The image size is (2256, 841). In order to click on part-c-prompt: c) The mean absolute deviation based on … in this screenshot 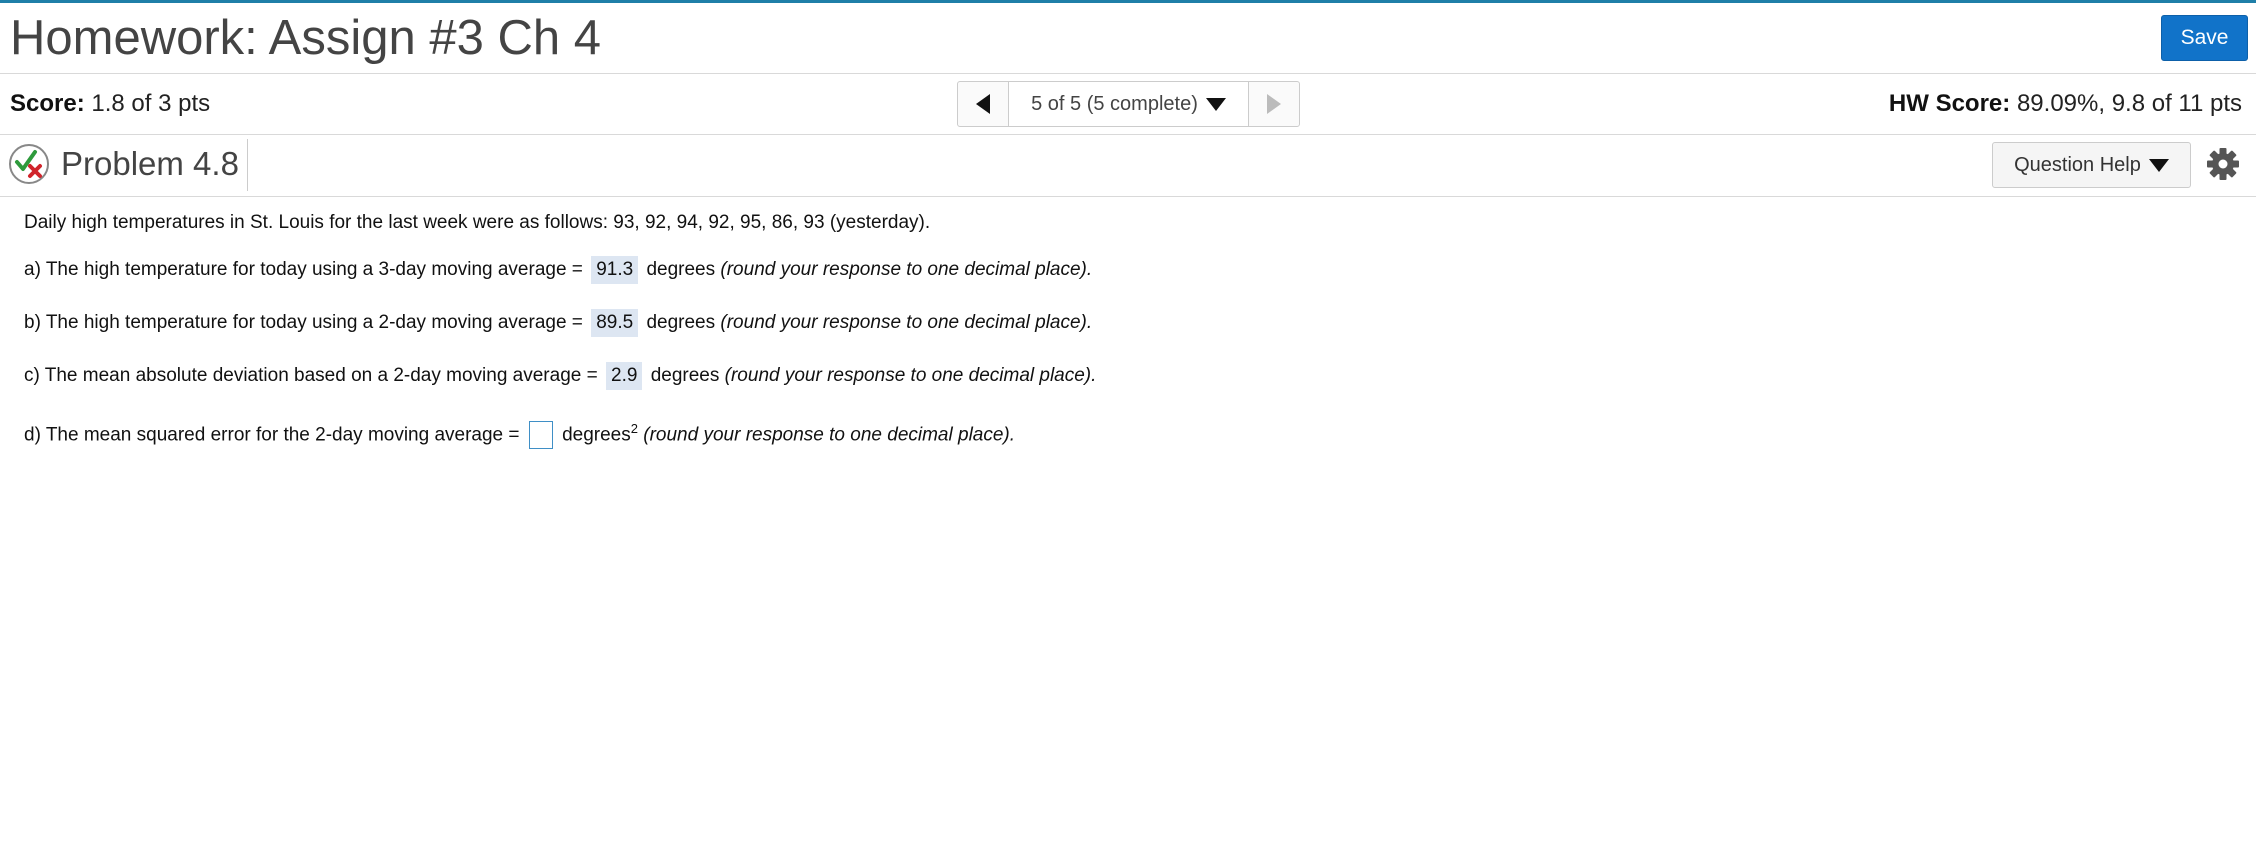, I will do `click(311, 375)`.